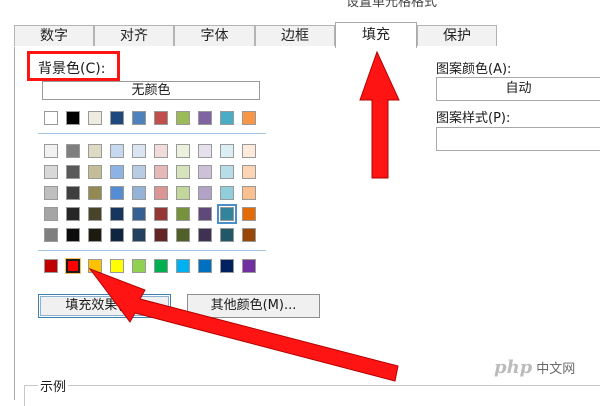 This screenshot has height=406, width=600. I want to click on pattern-color-label: 图案颜色(A):, so click(474, 69).